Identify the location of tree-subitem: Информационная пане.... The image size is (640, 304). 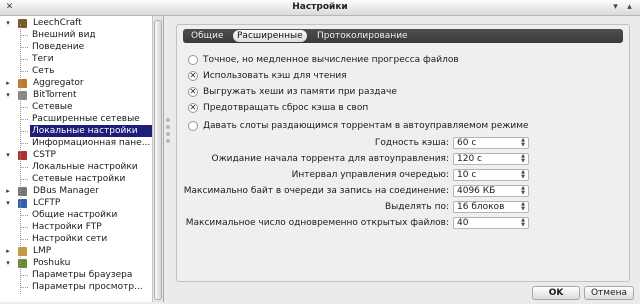
(91, 143).